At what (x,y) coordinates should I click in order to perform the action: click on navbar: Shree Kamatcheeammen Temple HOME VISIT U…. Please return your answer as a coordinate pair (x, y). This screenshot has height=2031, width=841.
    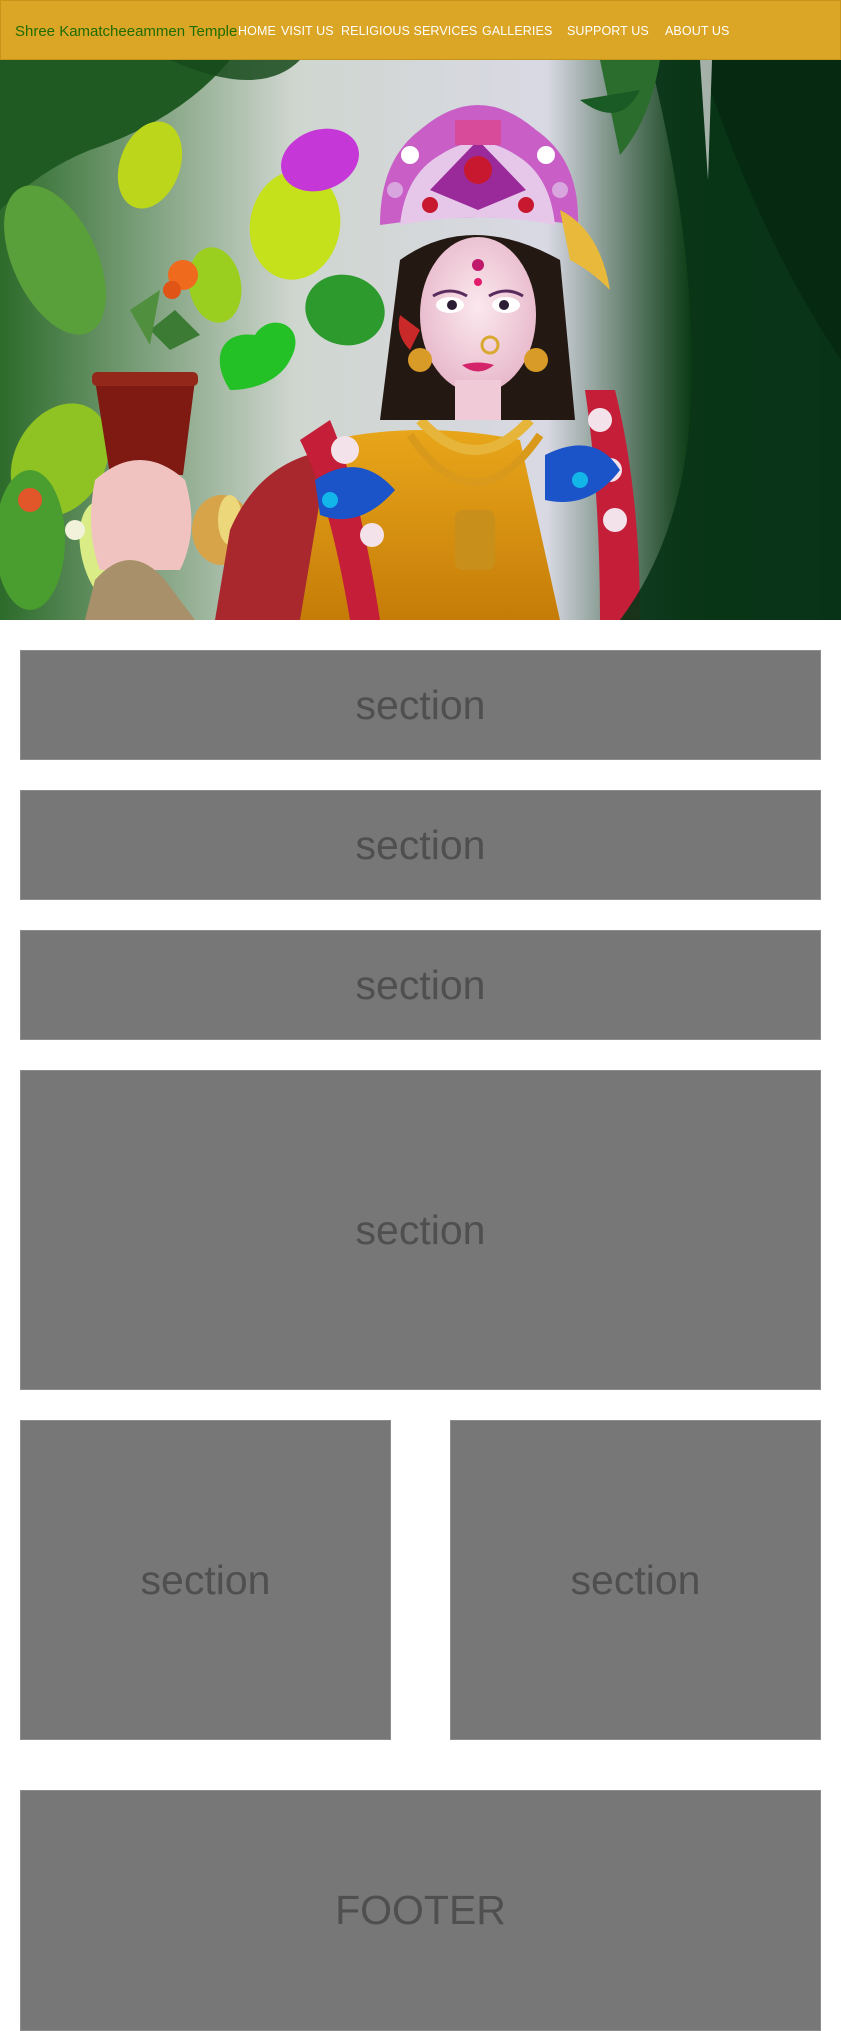
    Looking at the image, I should click on (420, 30).